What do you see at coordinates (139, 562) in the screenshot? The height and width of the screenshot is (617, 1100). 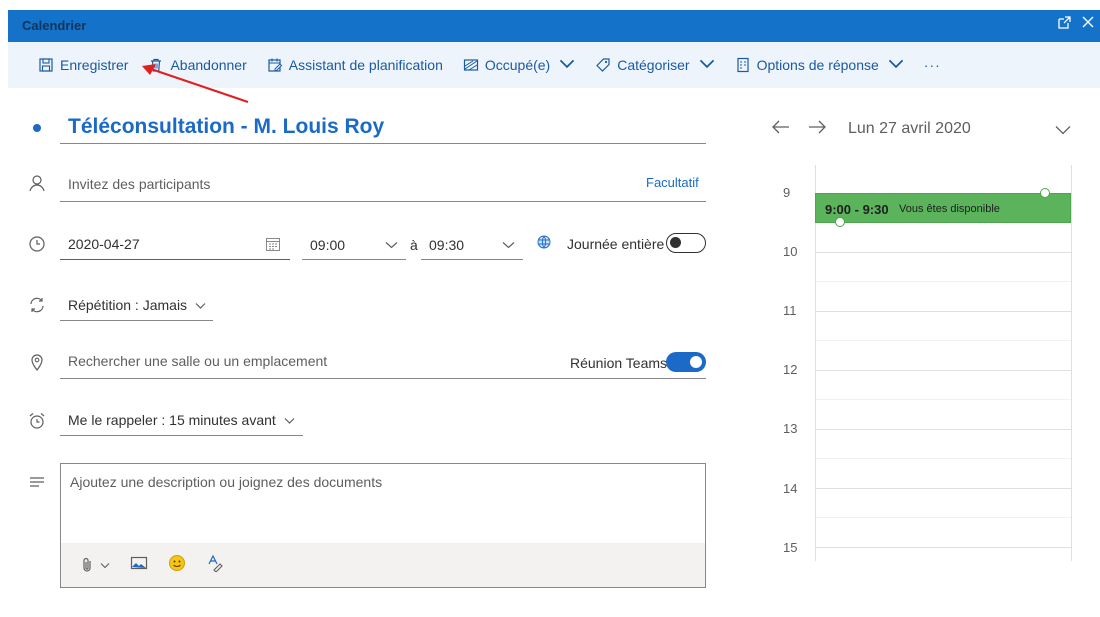 I see `image-icon` at bounding box center [139, 562].